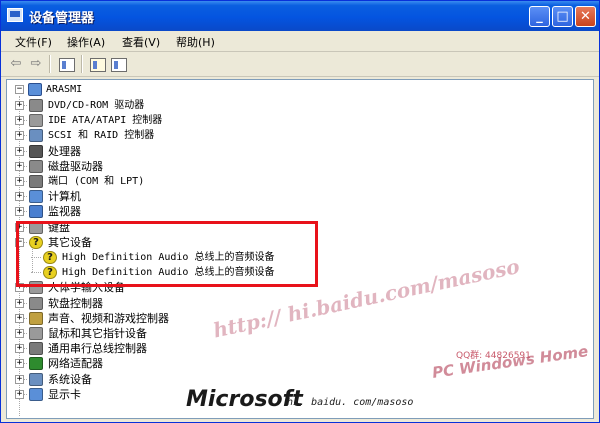 This screenshot has width=600, height=423. Describe the element at coordinates (36, 303) in the screenshot. I see `floppy-controller-icon` at that location.